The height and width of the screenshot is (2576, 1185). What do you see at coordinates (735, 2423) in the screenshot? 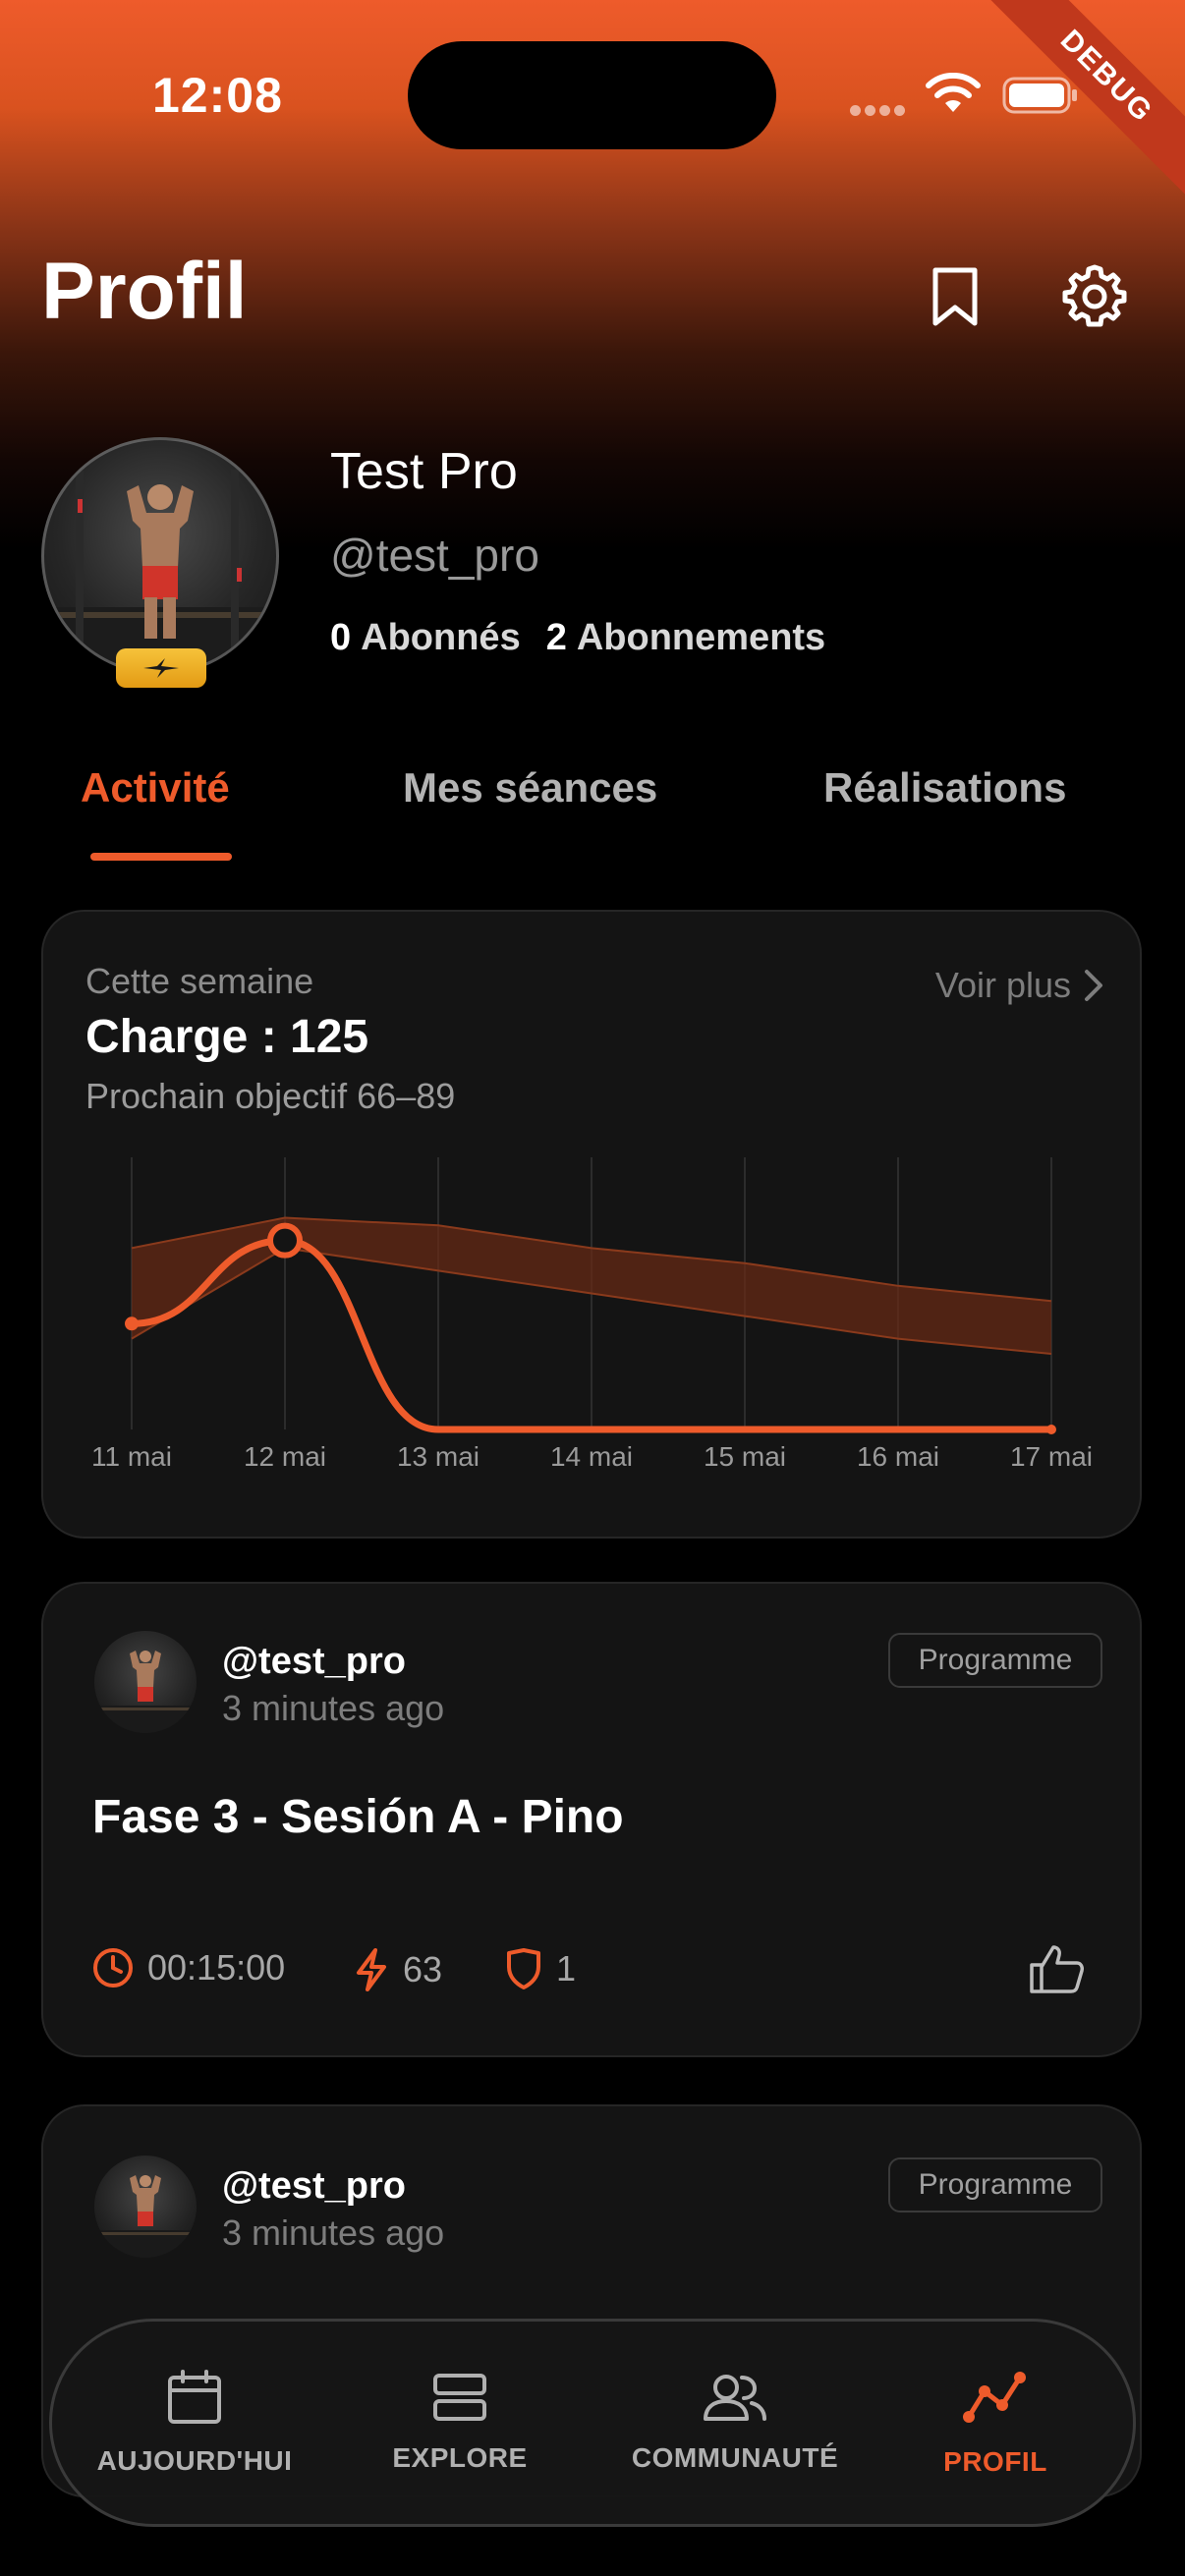
I see `nav-community: COMMUNAUTÉ` at bounding box center [735, 2423].